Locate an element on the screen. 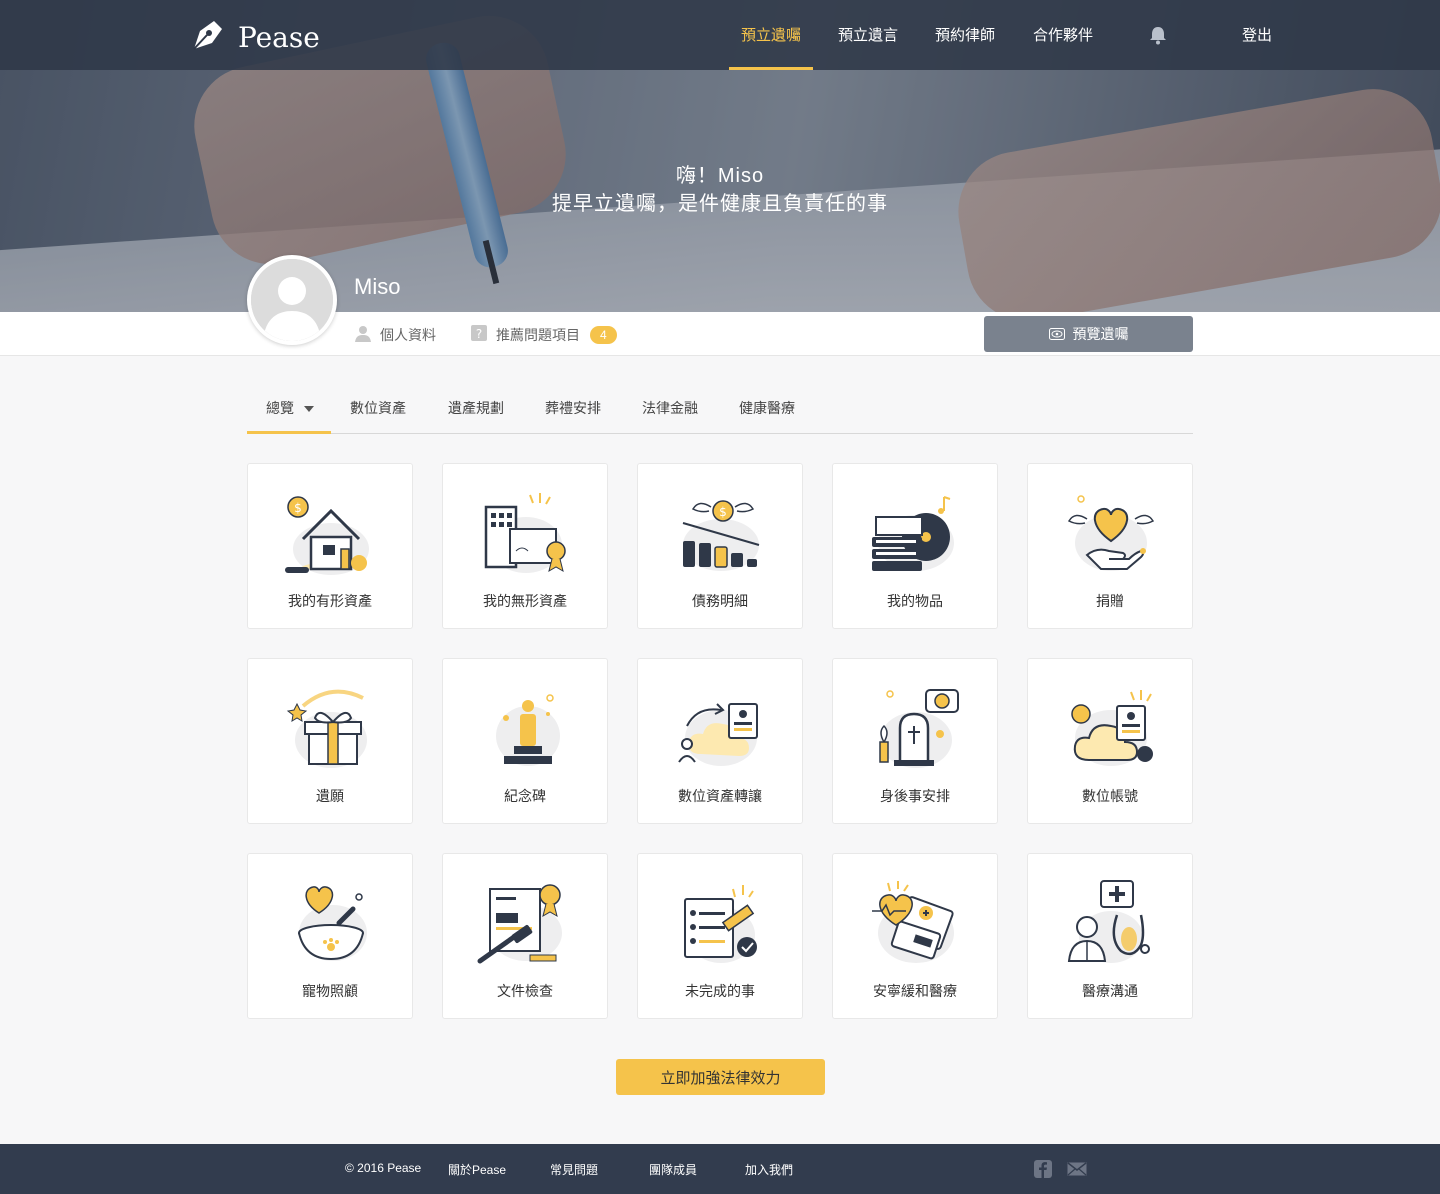 This screenshot has height=1194, width=1440. card-pet-care: 寵物照顧 is located at coordinates (330, 936).